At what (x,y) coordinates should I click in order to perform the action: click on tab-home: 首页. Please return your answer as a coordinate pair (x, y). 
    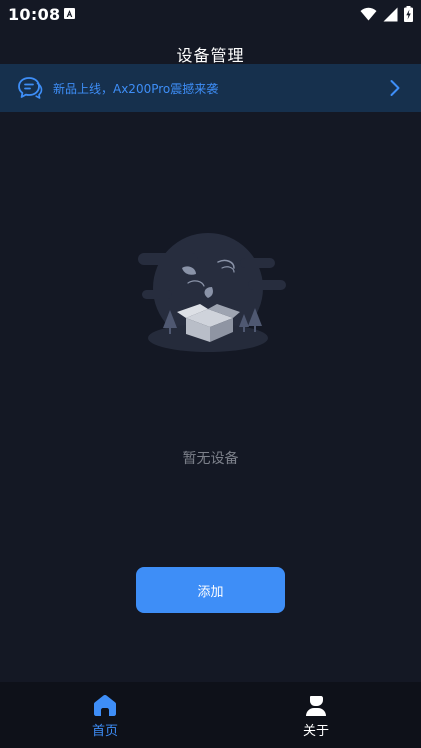
    Looking at the image, I should click on (105, 715).